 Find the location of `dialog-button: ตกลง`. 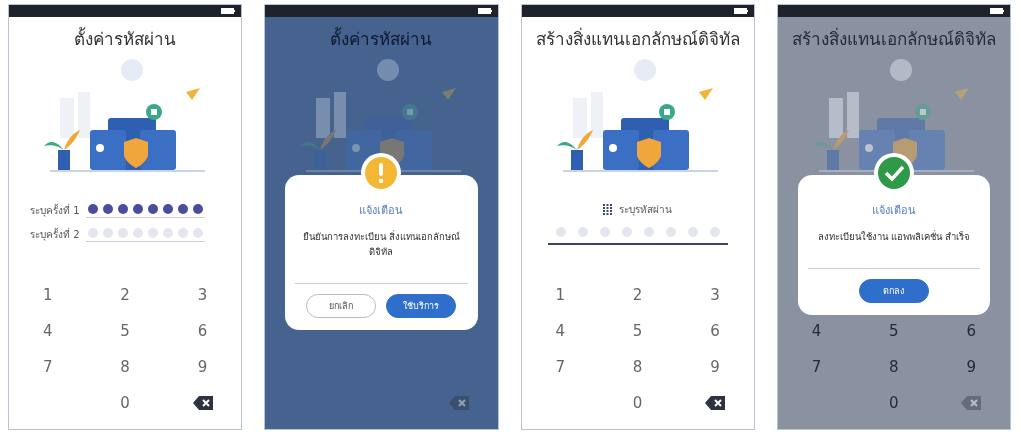

dialog-button: ตกลง is located at coordinates (893, 291).